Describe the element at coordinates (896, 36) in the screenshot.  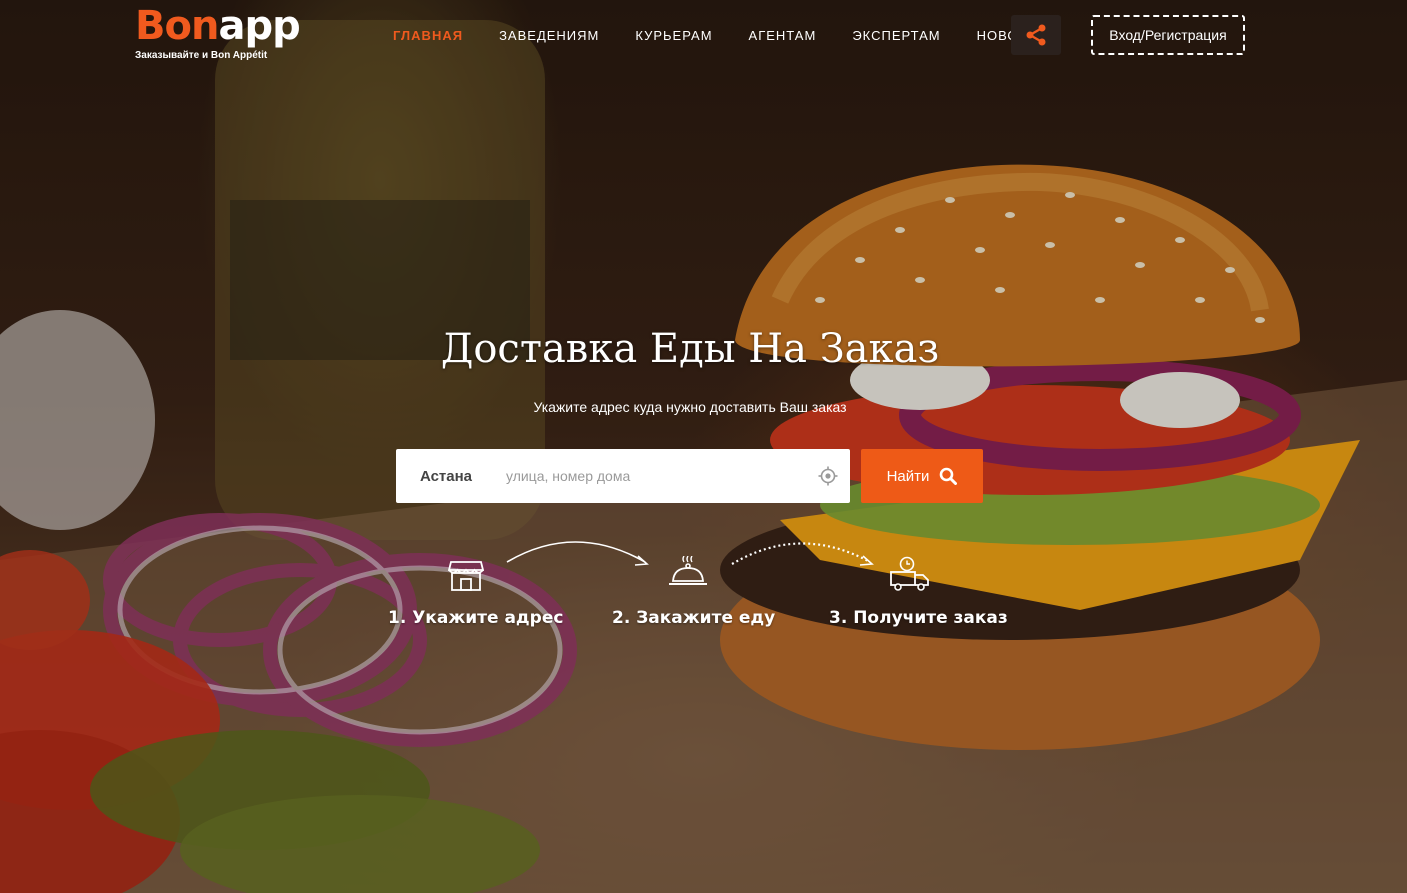
I see `nav-item-experts: ЭКСПЕРТАМ` at that location.